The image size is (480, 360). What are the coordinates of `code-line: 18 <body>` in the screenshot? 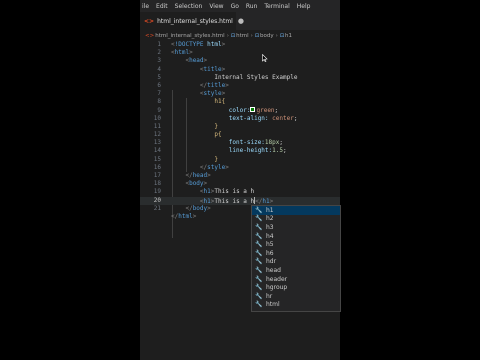 It's located at (240, 184).